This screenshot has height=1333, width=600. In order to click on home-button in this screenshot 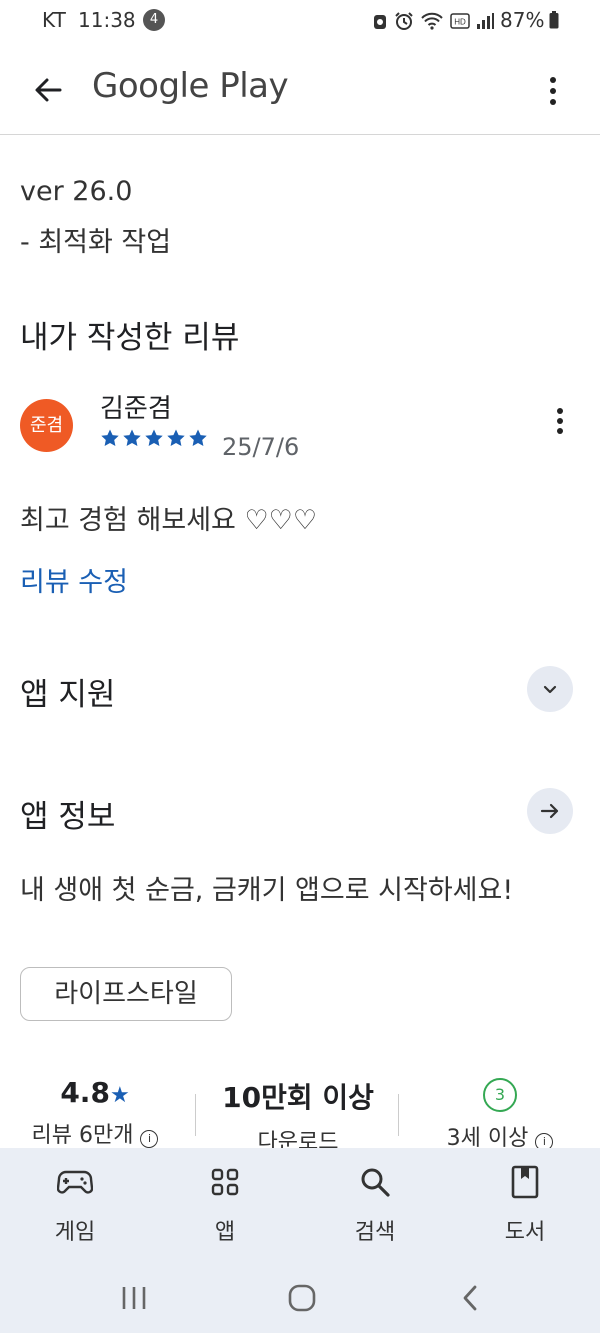, I will do `click(302, 1298)`.